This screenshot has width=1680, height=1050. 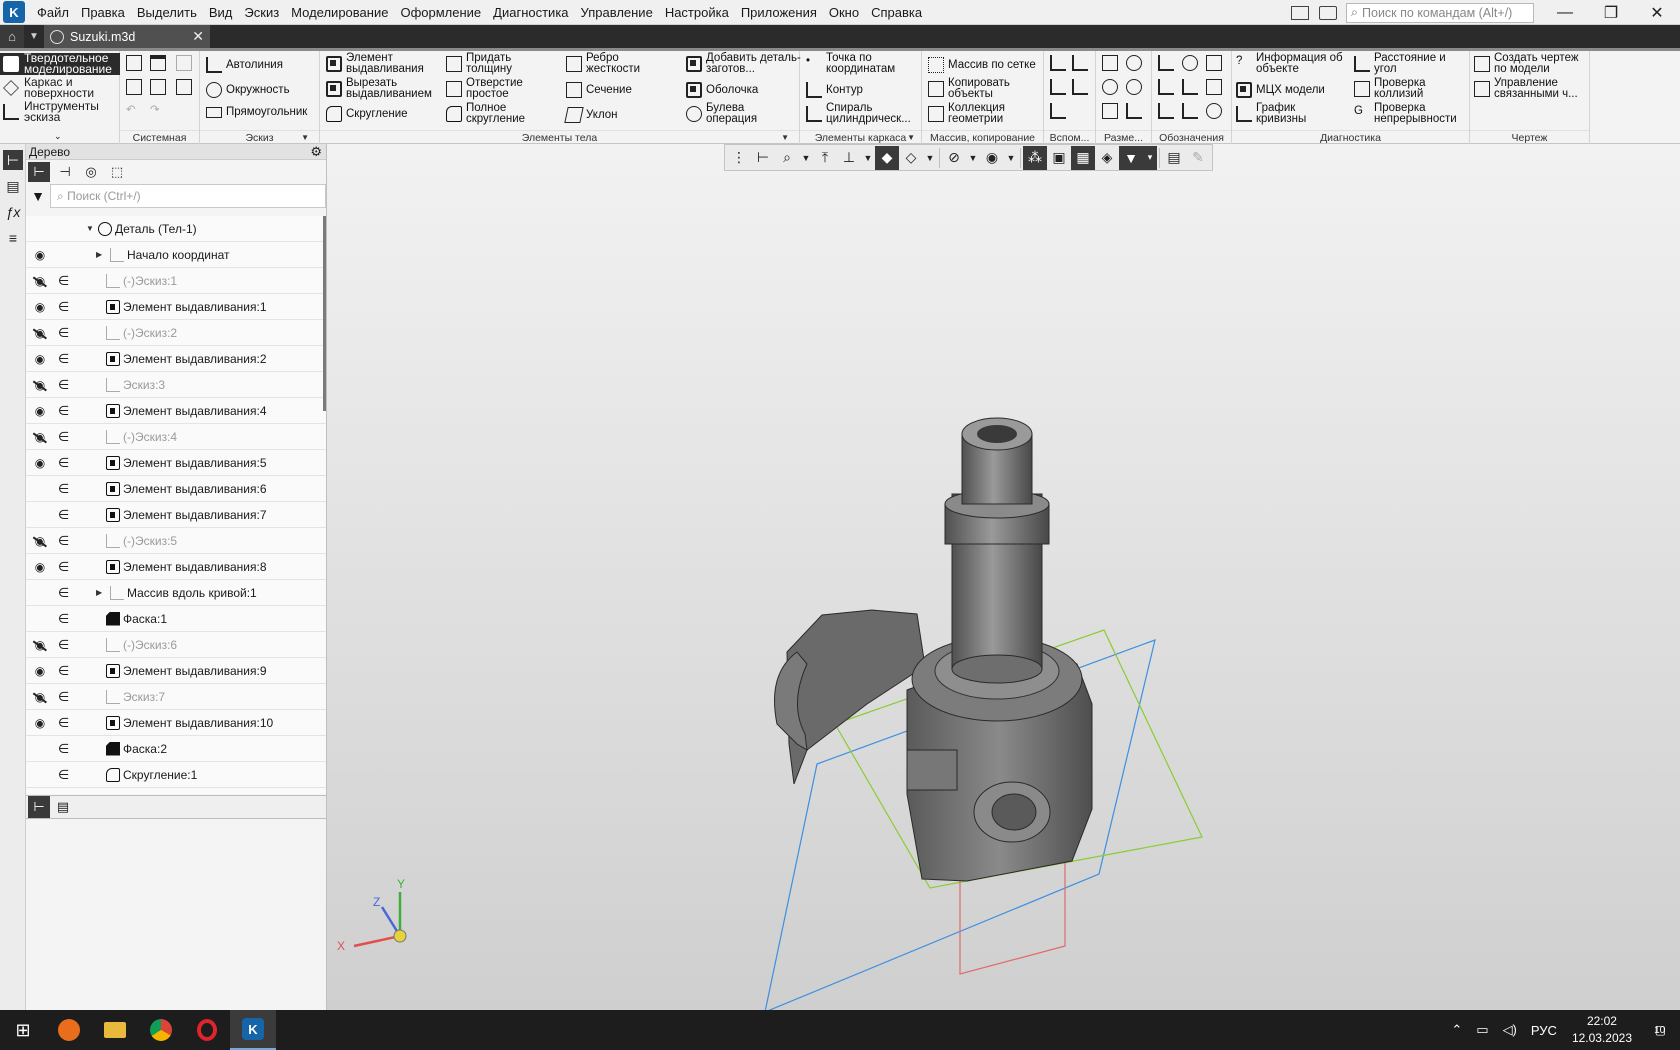 I want to click on mode-solid-modeling: Твердотельное моделирование, so click(x=60, y=63).